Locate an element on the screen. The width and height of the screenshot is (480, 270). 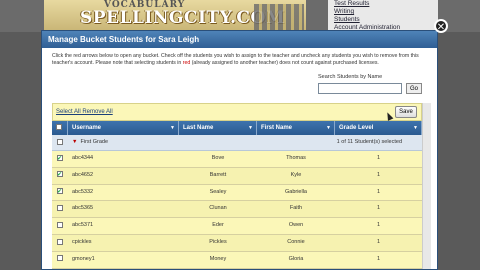
cell-username: abc5365 is located at coordinates (83, 208).